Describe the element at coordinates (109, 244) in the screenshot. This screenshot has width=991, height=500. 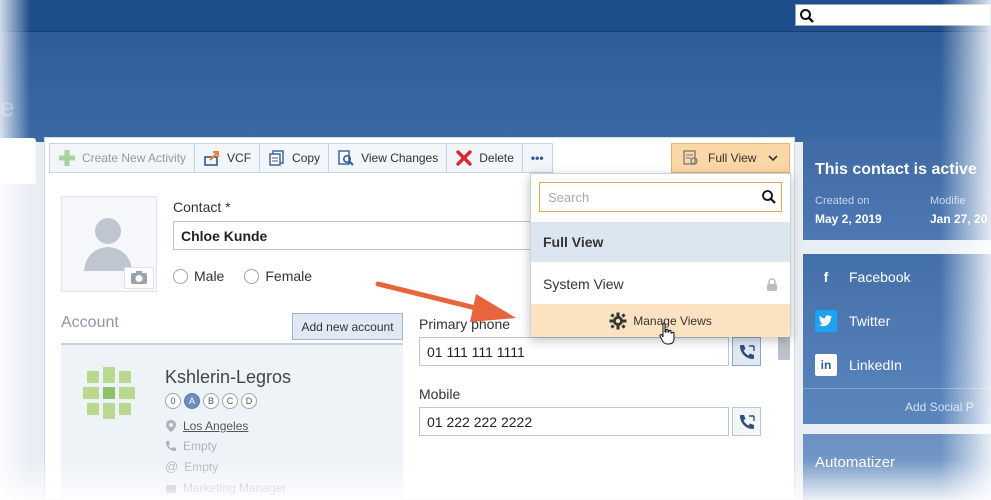
I see `avatar` at that location.